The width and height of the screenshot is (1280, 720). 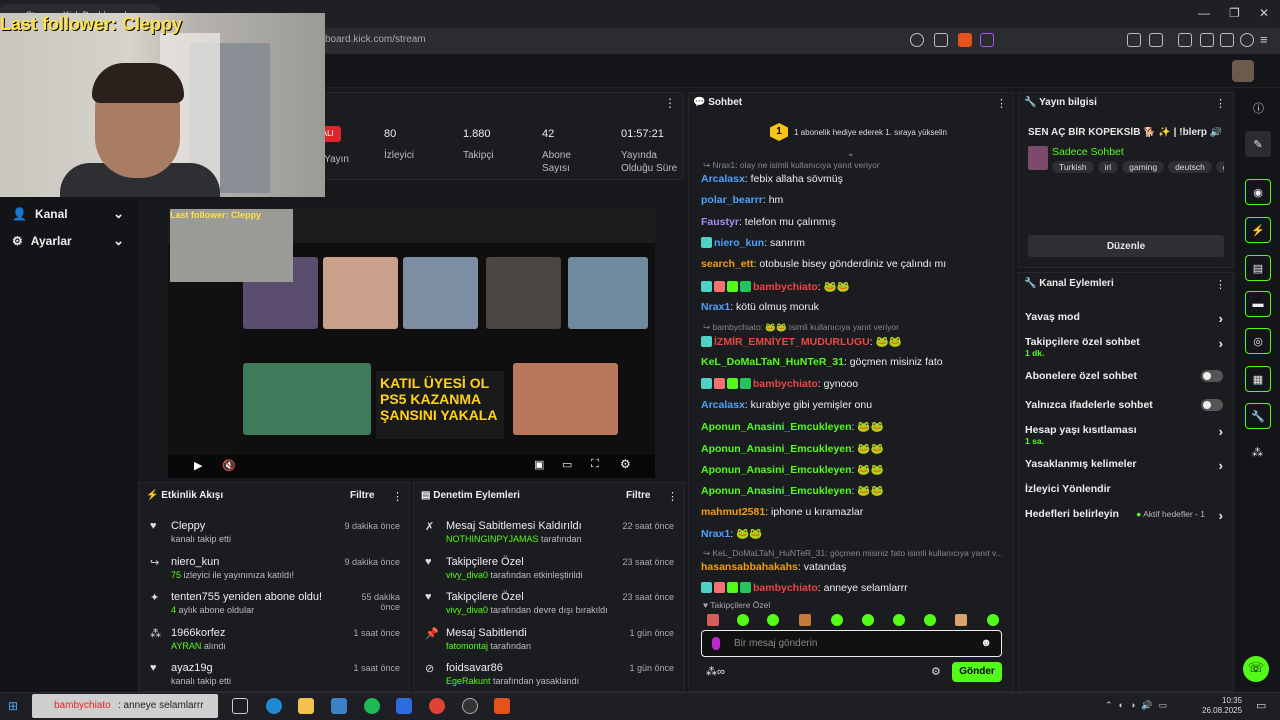 I want to click on layout-icon: ▦, so click(x=1258, y=379).